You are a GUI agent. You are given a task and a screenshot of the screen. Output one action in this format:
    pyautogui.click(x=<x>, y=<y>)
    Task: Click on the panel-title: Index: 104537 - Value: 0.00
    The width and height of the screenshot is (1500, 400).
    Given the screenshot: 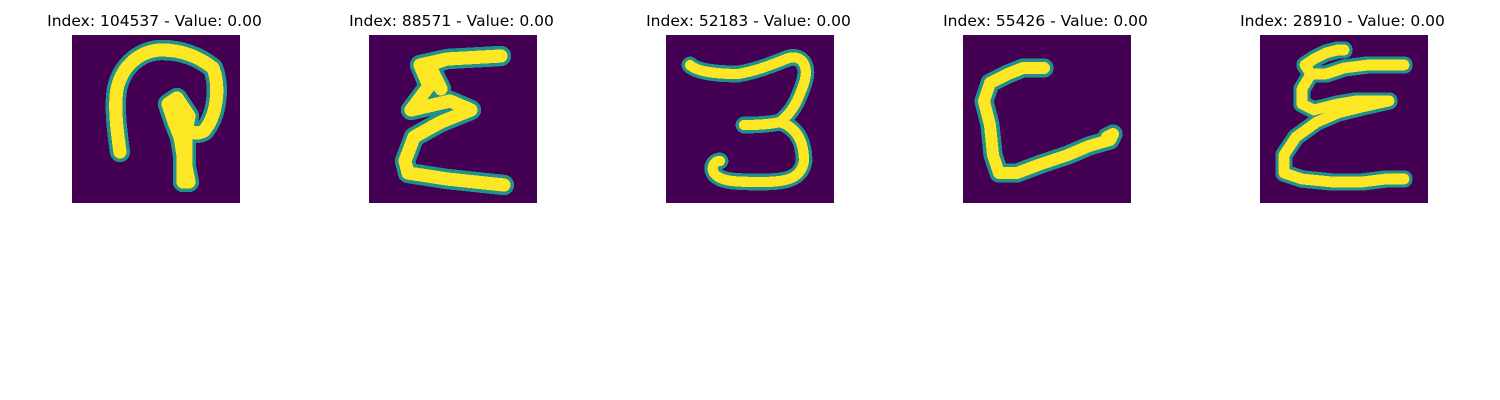 What is the action you would take?
    pyautogui.click(x=154, y=21)
    